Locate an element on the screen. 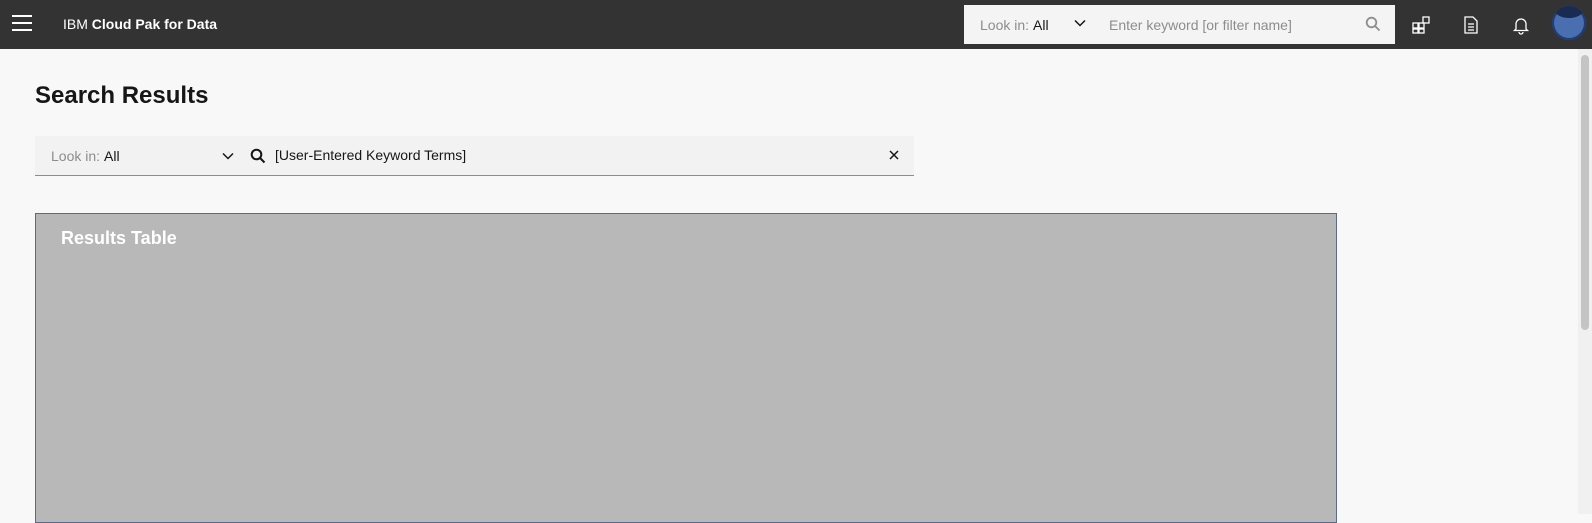 The image size is (1592, 523). scrollbar-thumb is located at coordinates (1585, 192).